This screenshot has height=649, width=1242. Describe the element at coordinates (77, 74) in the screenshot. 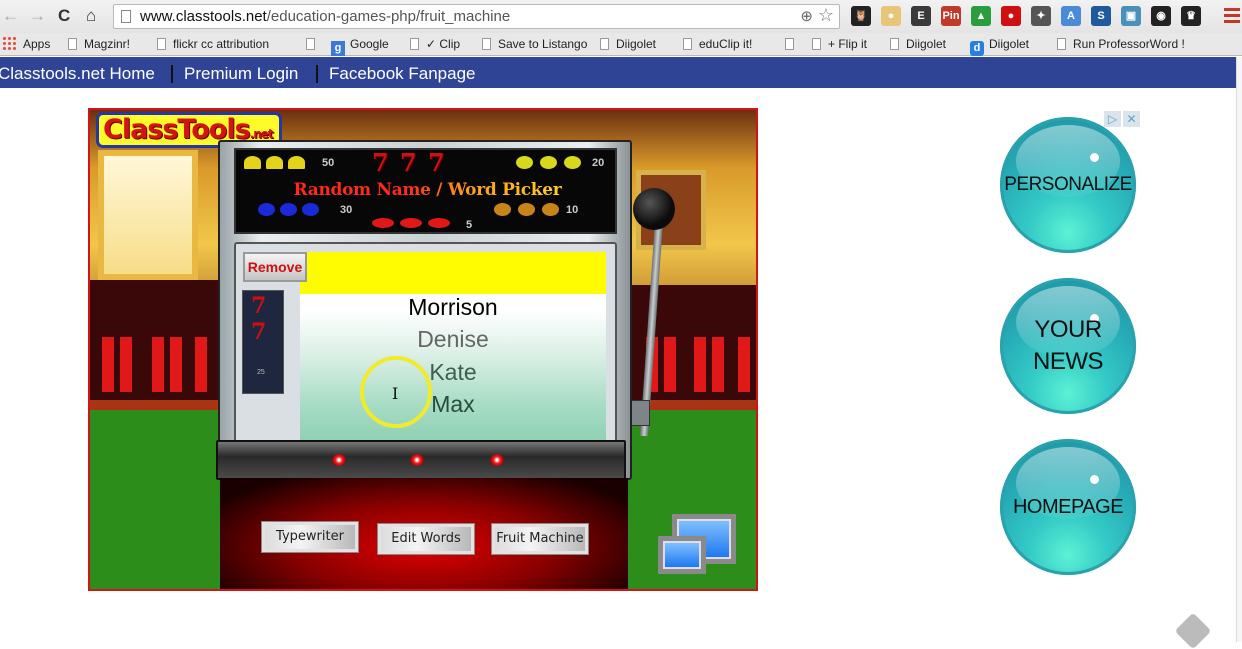

I see `nav-home-link: Classtools.net Home` at that location.